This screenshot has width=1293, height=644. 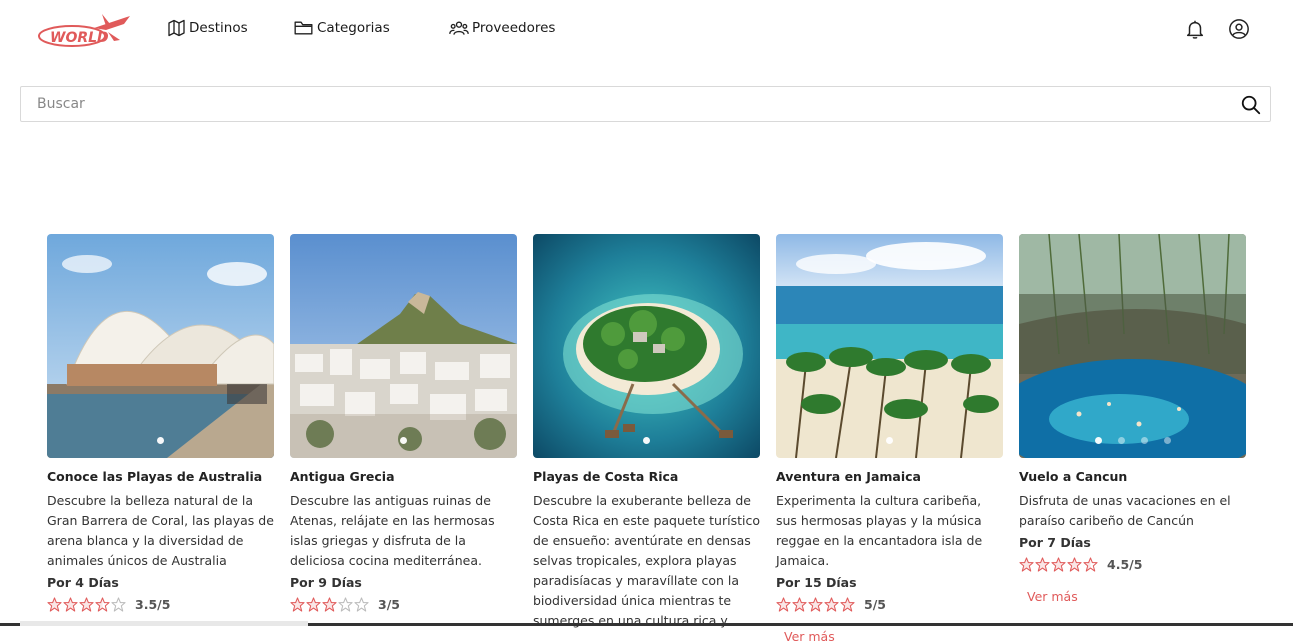 I want to click on card-rating: 4.5/5, so click(x=1132, y=564).